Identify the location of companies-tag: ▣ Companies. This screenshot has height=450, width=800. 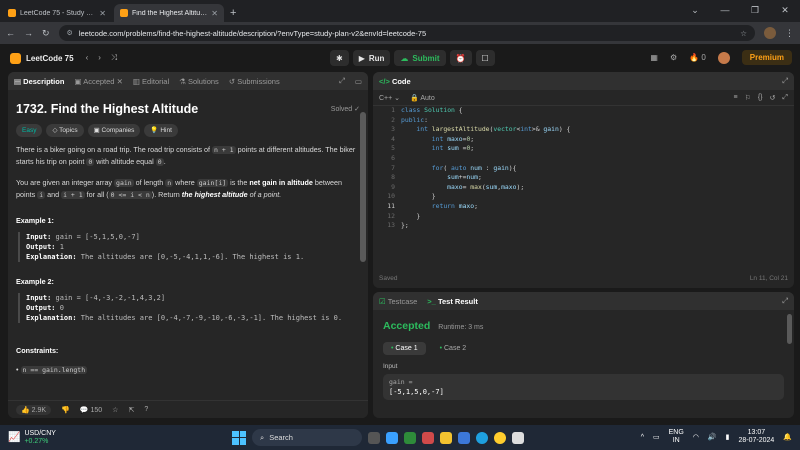
(114, 130).